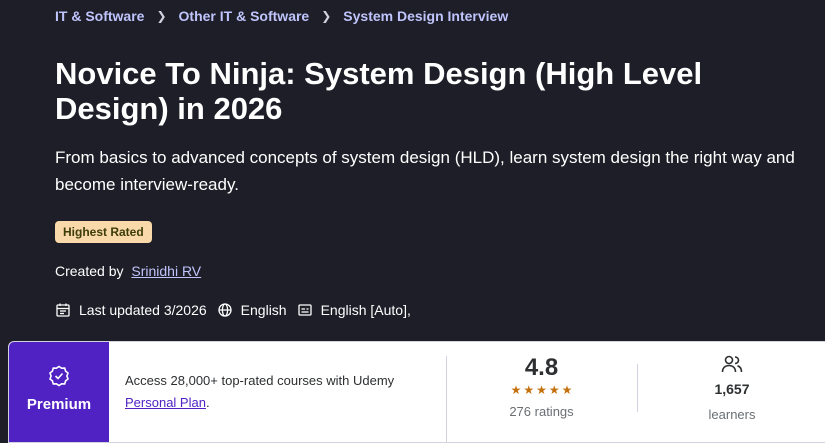 This screenshot has width=825, height=443. Describe the element at coordinates (63, 310) in the screenshot. I see `calendar-icon` at that location.